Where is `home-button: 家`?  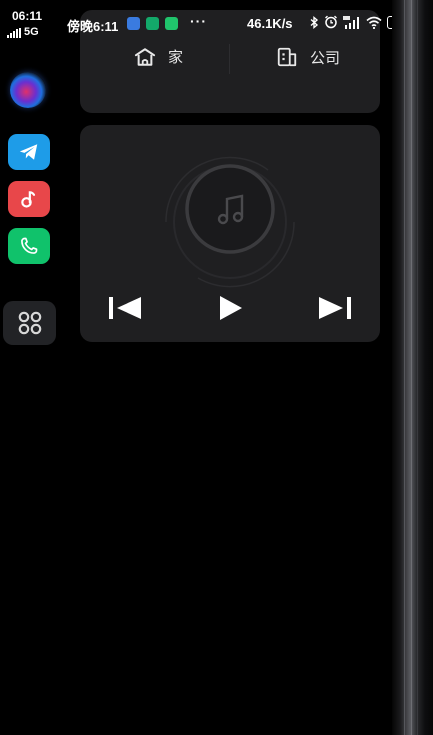 home-button: 家 is located at coordinates (158, 56).